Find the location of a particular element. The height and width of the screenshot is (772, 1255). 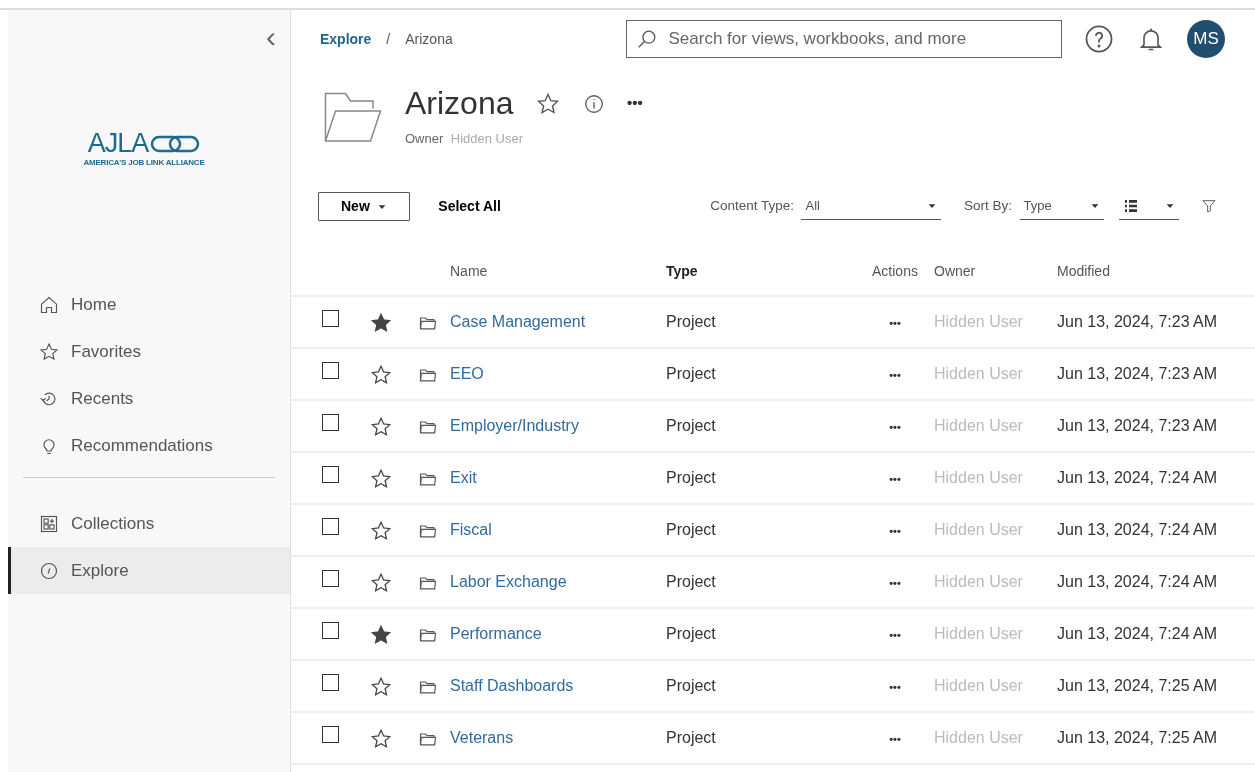

logo-wordmark: AJLA is located at coordinates (118, 143).